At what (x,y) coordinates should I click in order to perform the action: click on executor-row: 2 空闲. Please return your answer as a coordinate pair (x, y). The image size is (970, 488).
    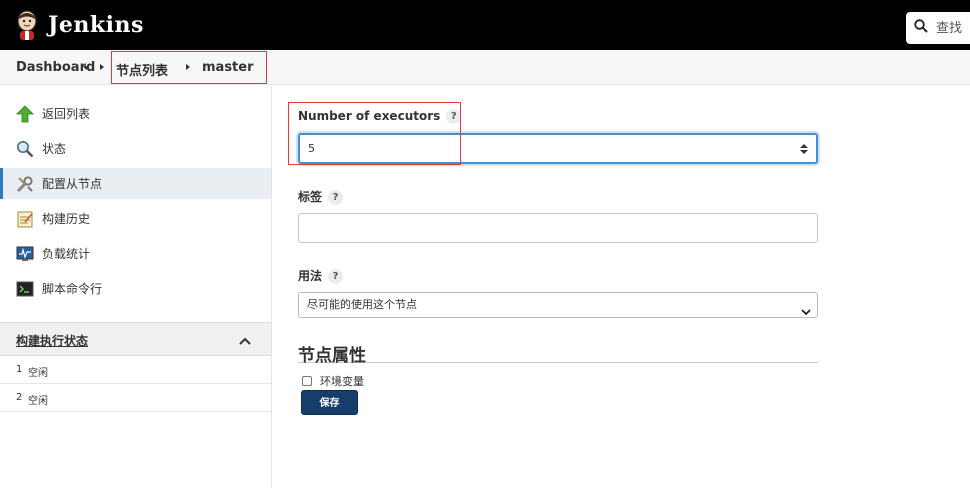
    Looking at the image, I should click on (135, 398).